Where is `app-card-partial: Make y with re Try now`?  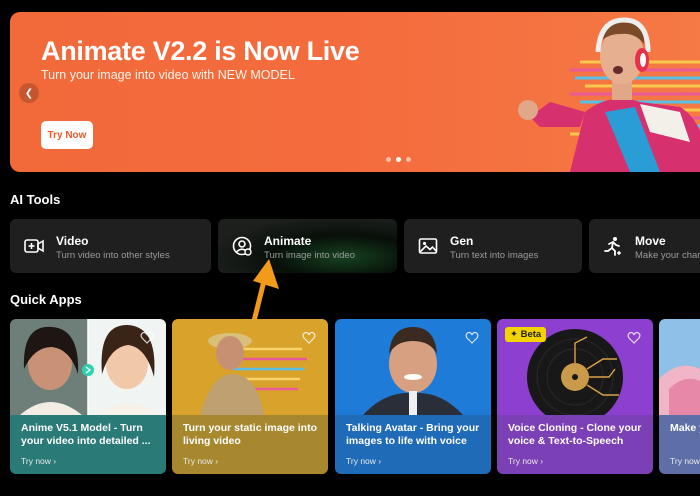 app-card-partial: Make y with re Try now is located at coordinates (679, 396).